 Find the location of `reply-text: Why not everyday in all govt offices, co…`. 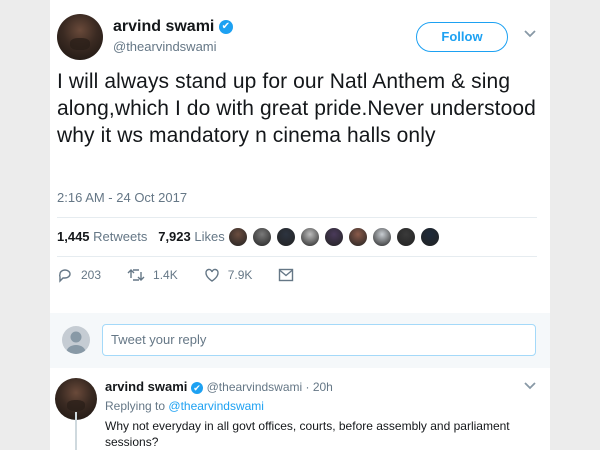

reply-text: Why not everyday in all govt offices, co… is located at coordinates (307, 434).